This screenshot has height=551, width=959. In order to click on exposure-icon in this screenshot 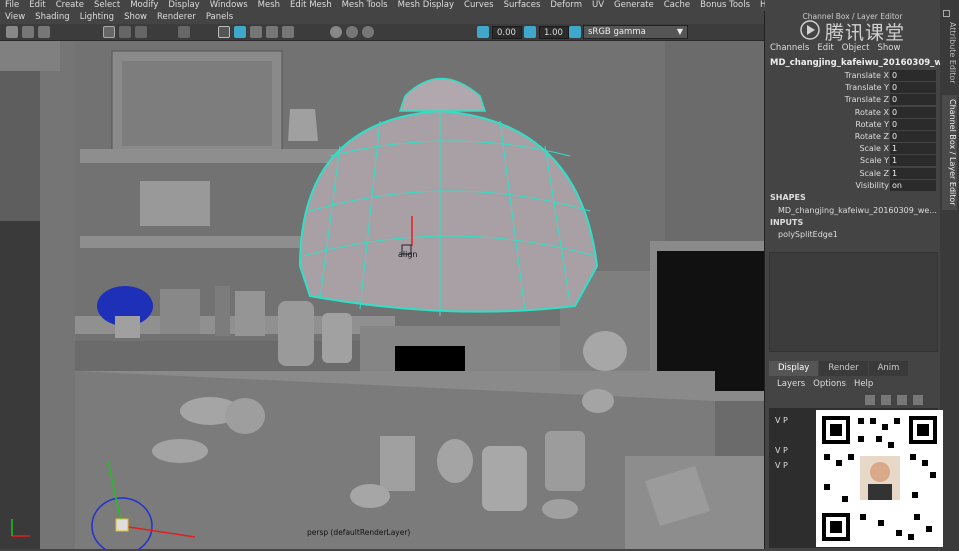, I will do `click(483, 32)`.